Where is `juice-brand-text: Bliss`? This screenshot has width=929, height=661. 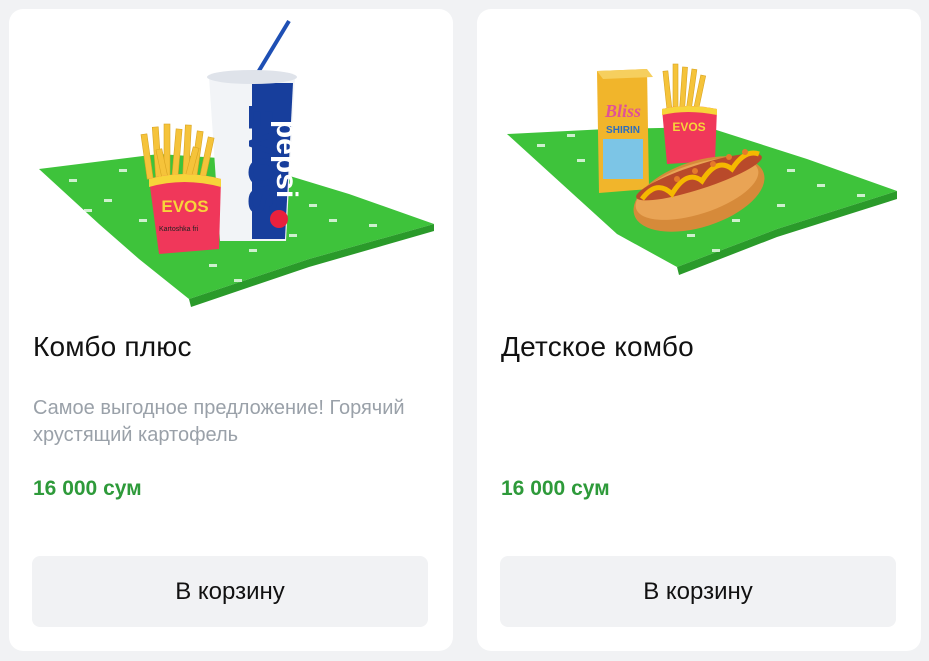
juice-brand-text: Bliss is located at coordinates (622, 111).